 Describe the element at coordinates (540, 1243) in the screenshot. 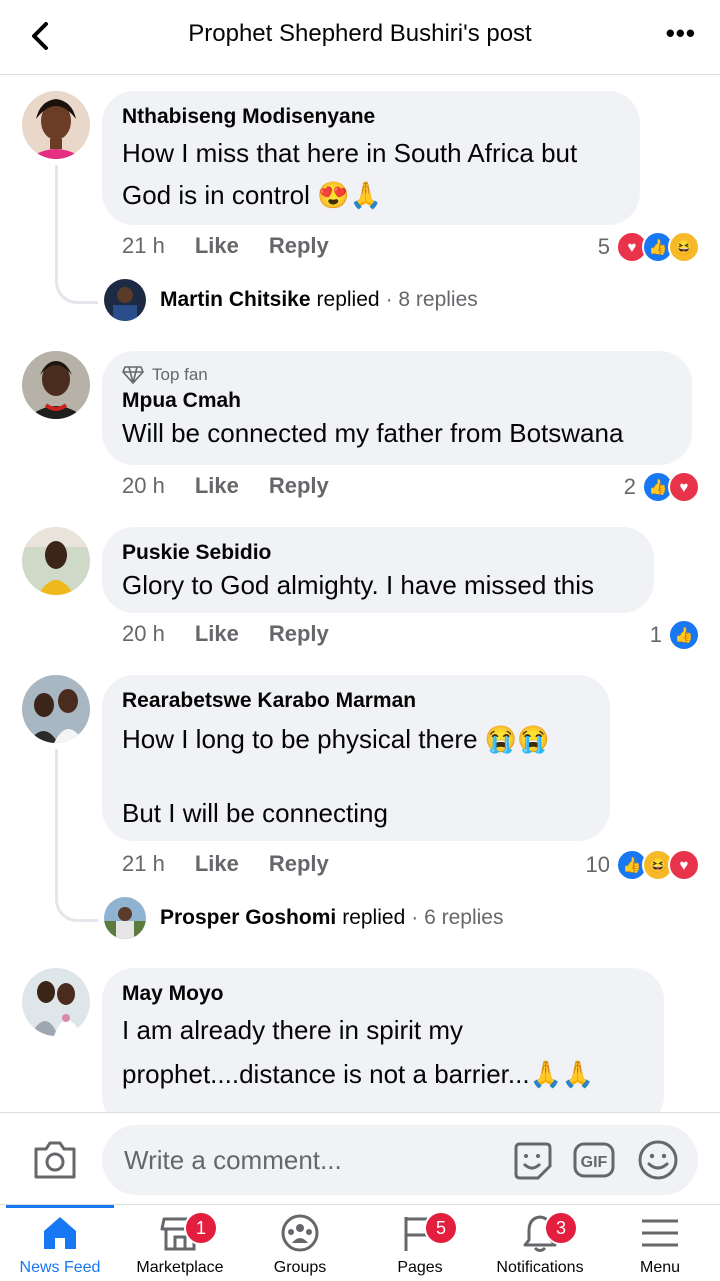

I see `tab-notifications: 3 Notifications` at that location.